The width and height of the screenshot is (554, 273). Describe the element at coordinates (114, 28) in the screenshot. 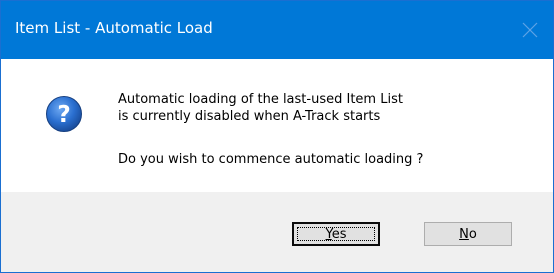

I see `window-title: Item List - Automatic Load` at that location.